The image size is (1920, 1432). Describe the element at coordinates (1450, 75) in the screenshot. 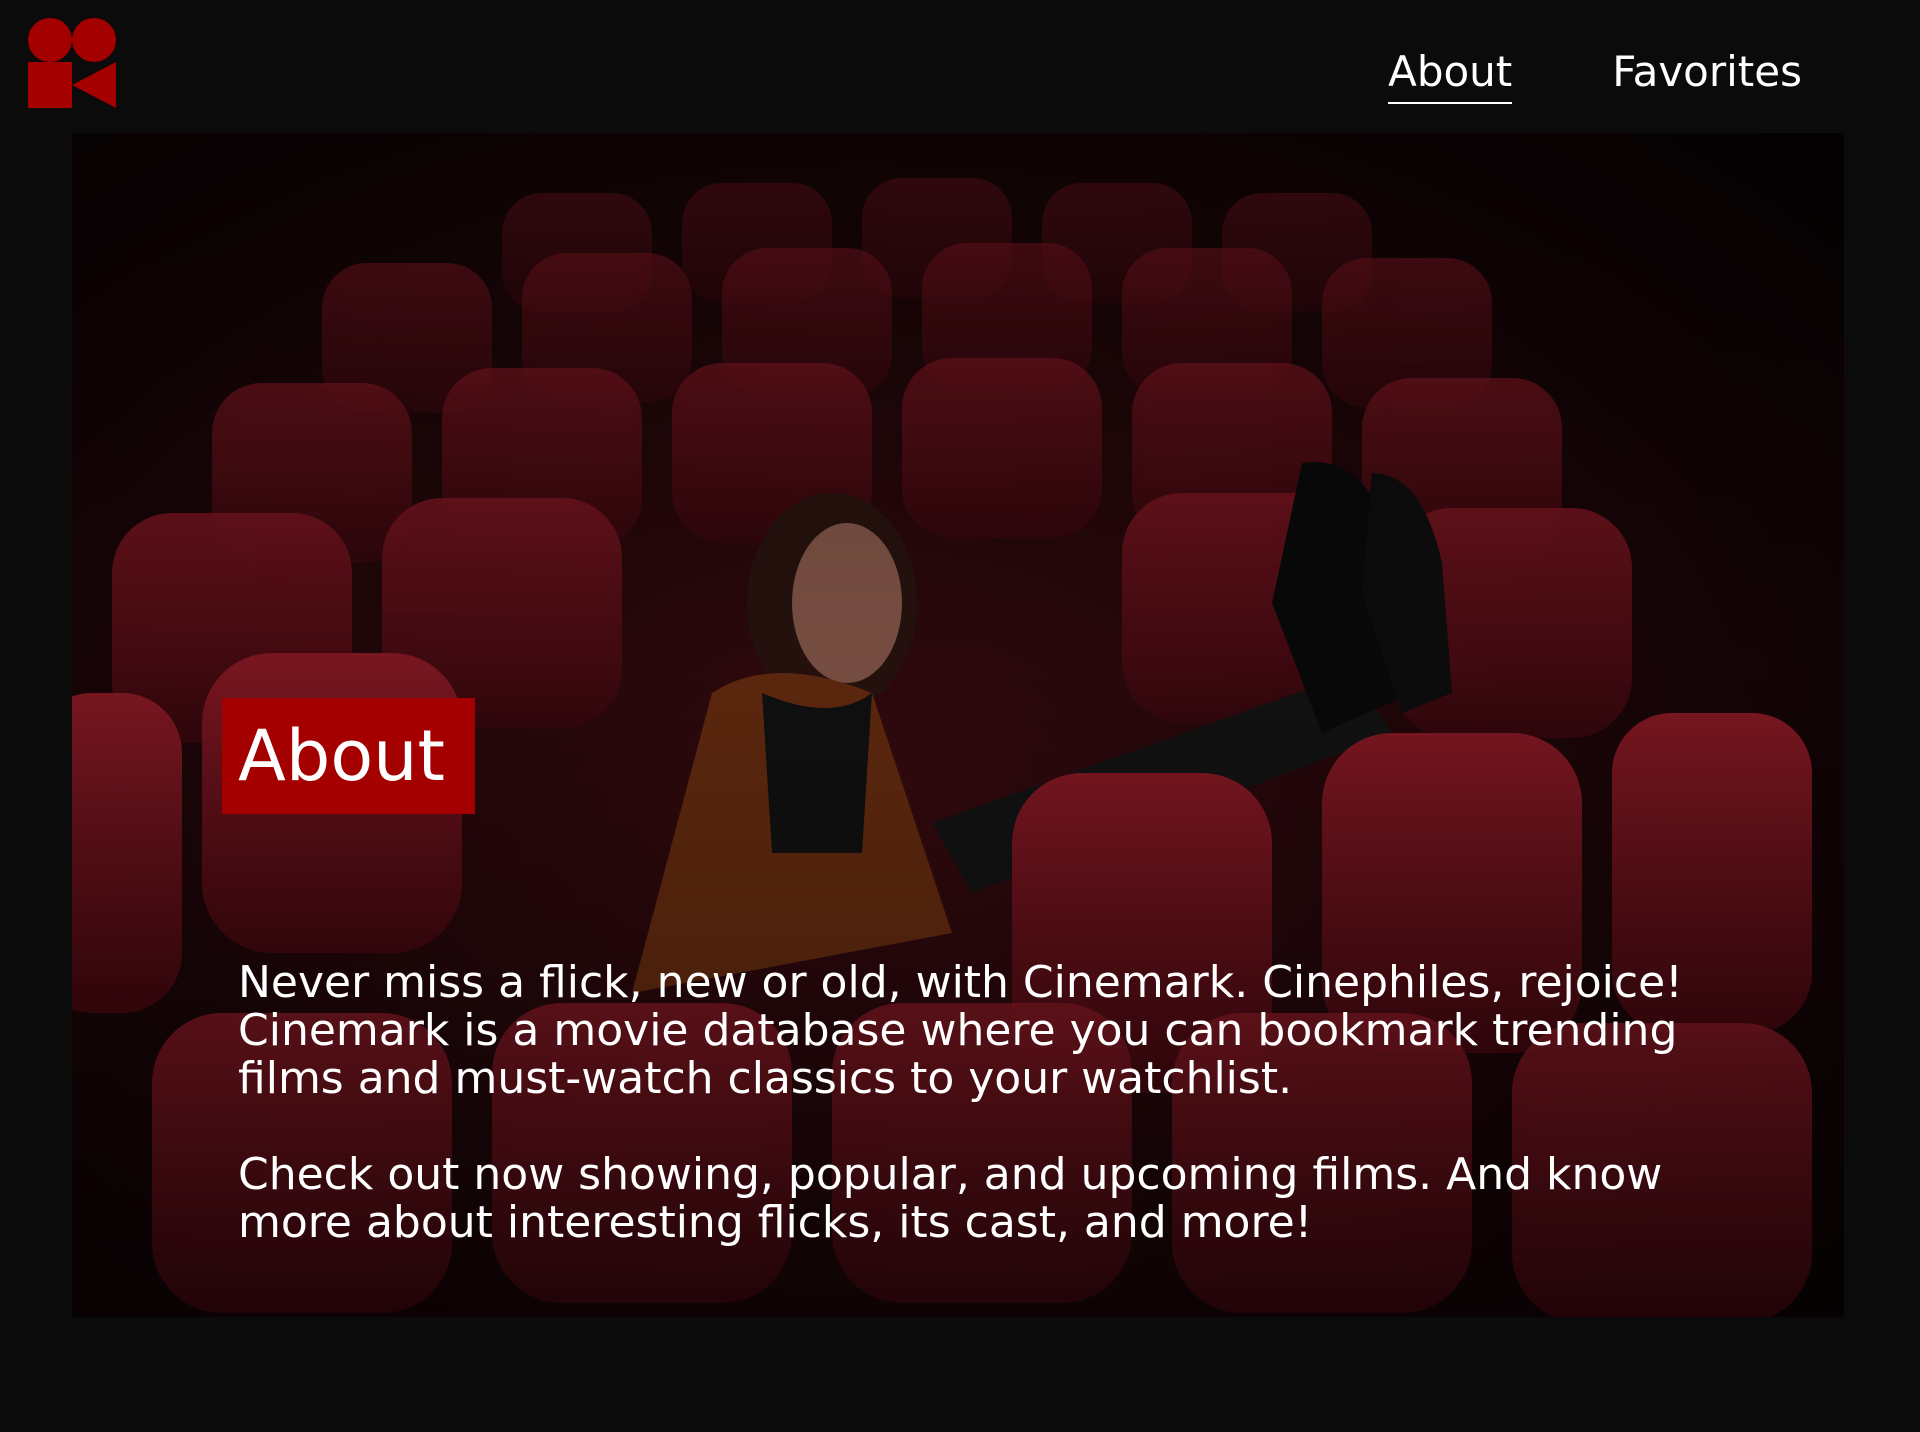

I see `nav-about-link: About` at that location.